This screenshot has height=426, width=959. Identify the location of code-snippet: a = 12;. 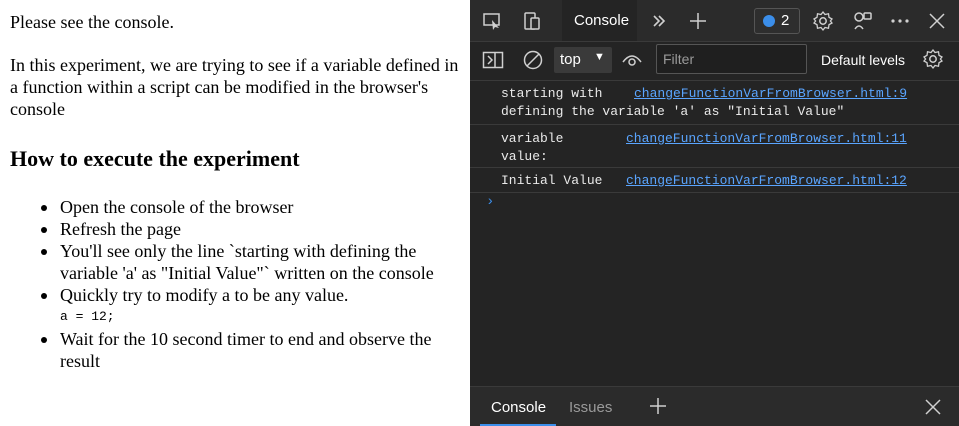
(87, 316).